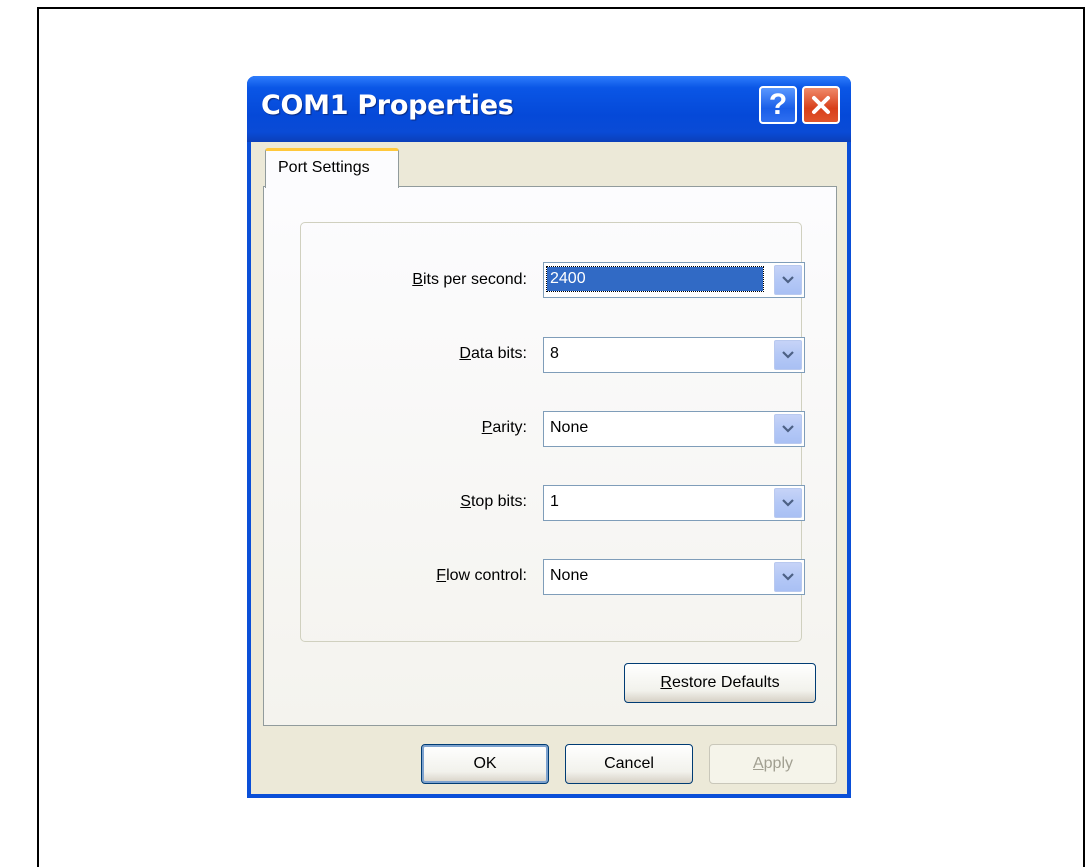  What do you see at coordinates (773, 764) in the screenshot?
I see `apply-button: Apply` at bounding box center [773, 764].